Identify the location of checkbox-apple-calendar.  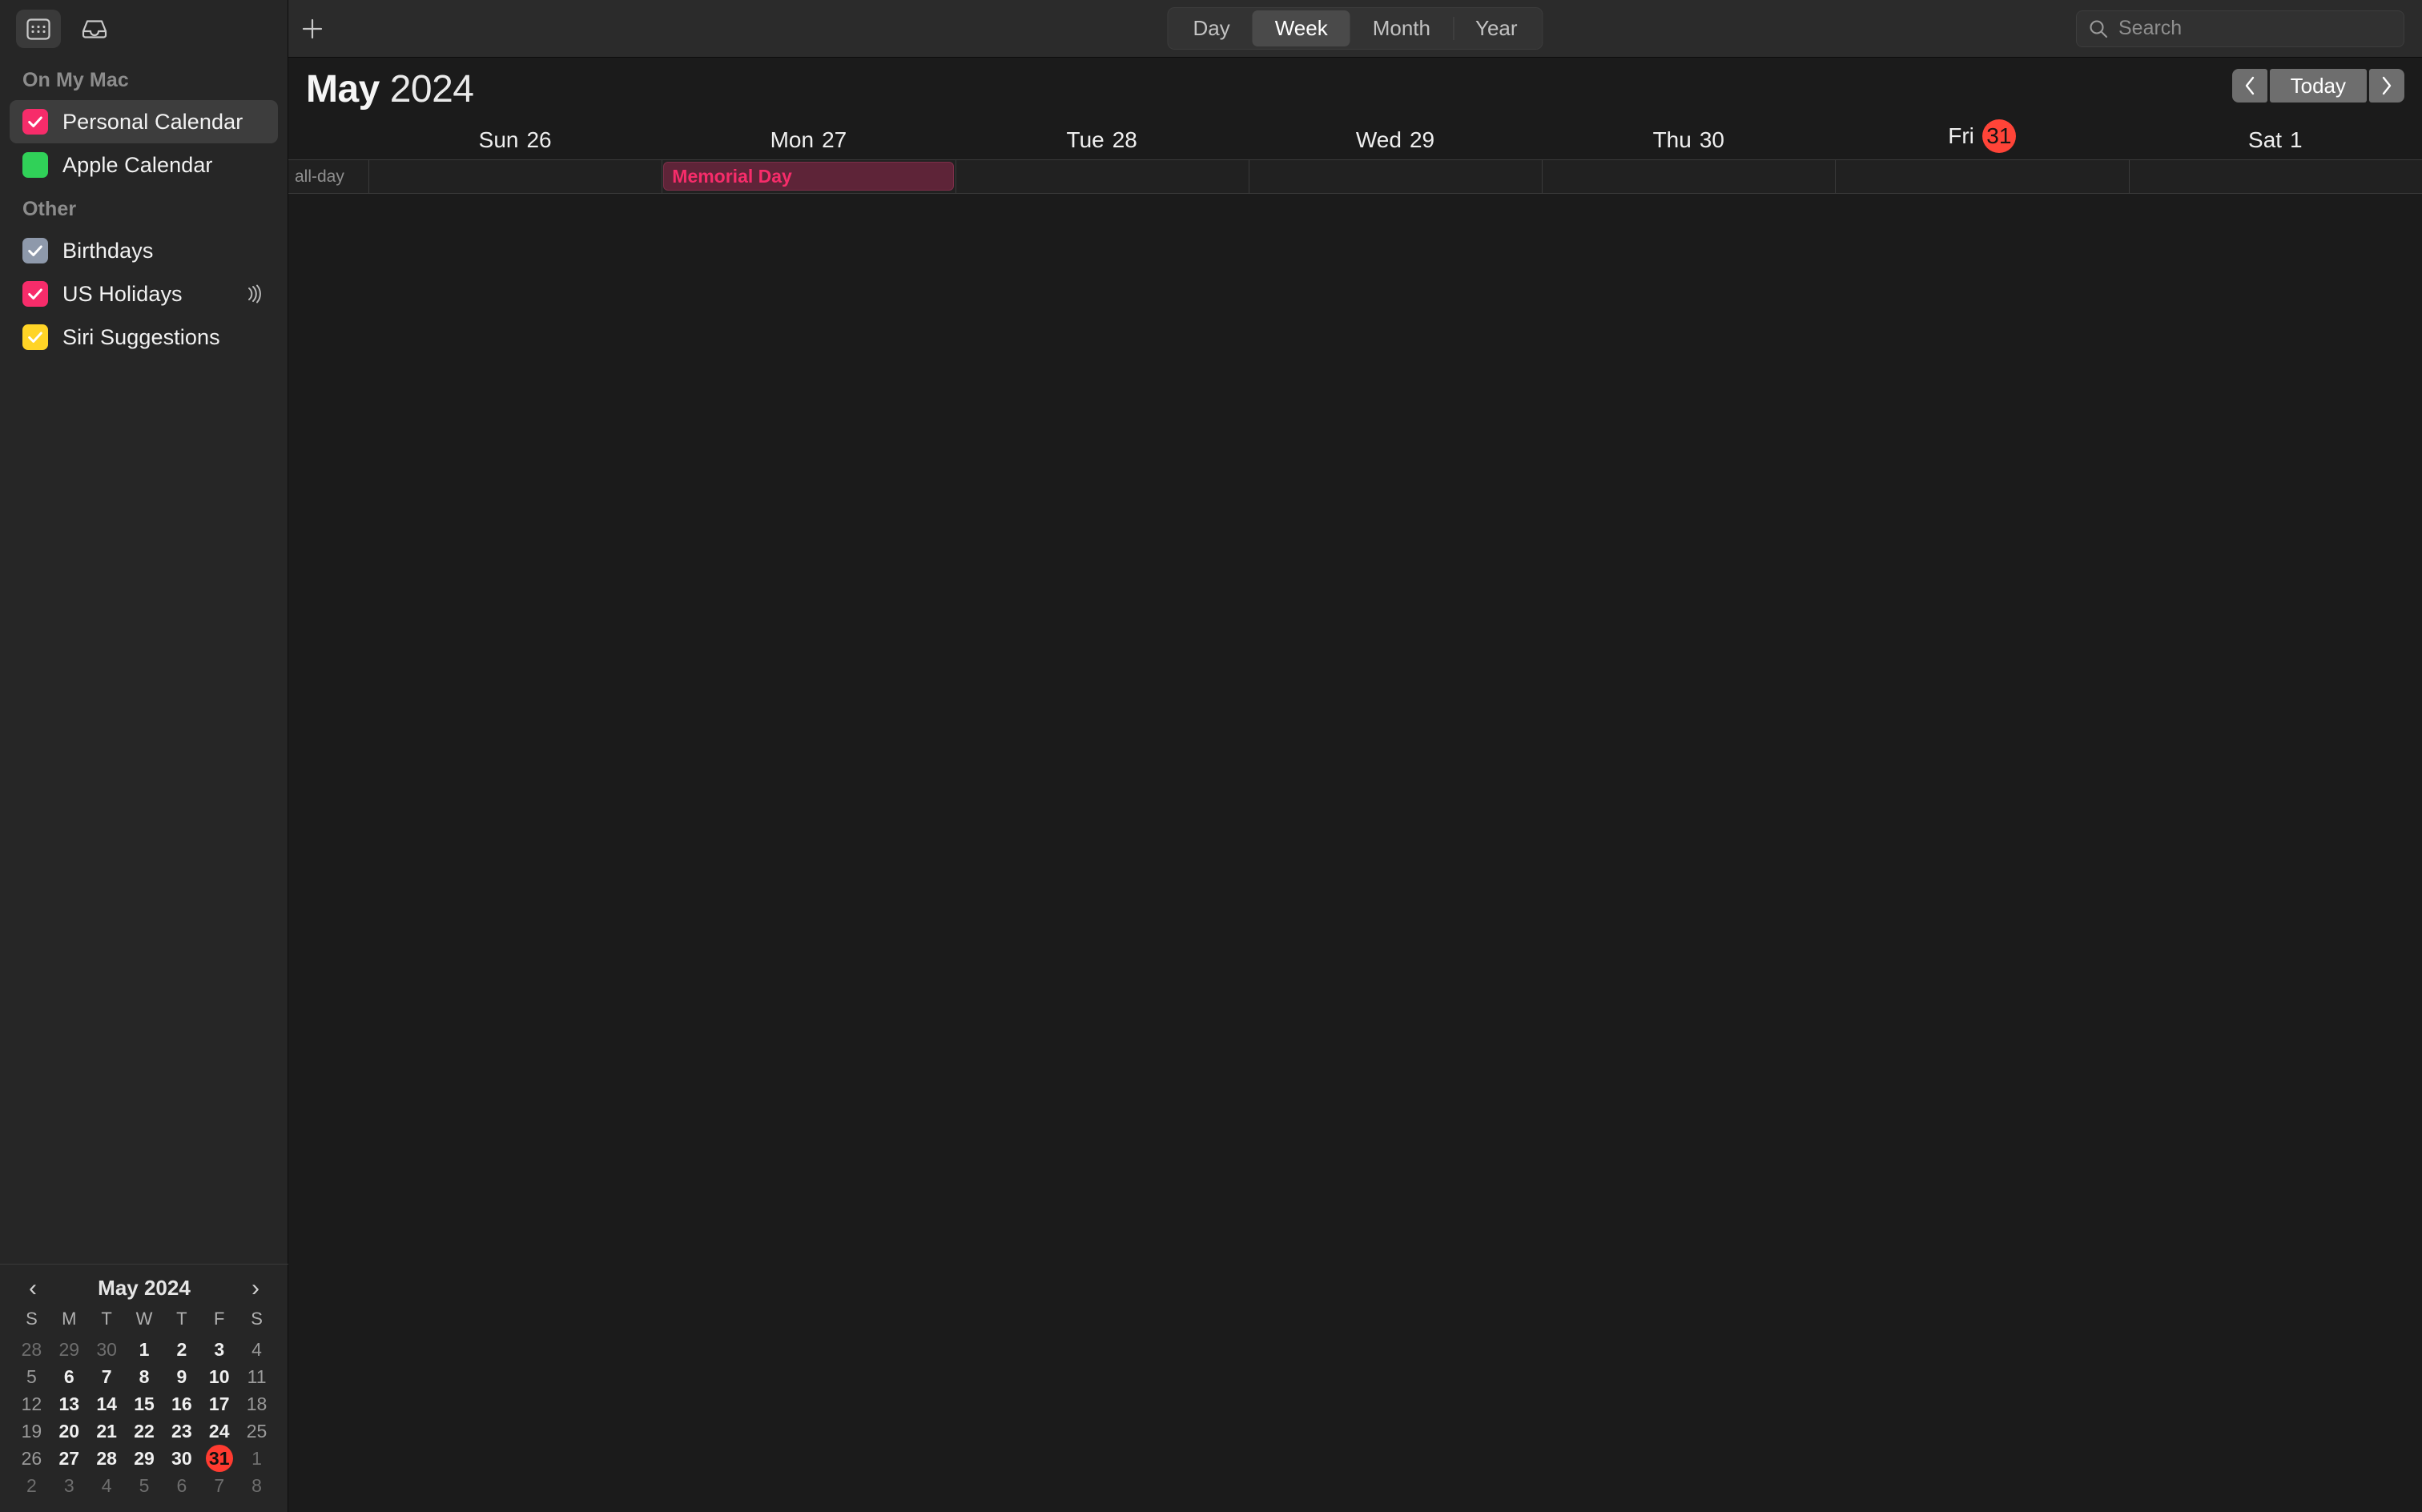
(35, 165).